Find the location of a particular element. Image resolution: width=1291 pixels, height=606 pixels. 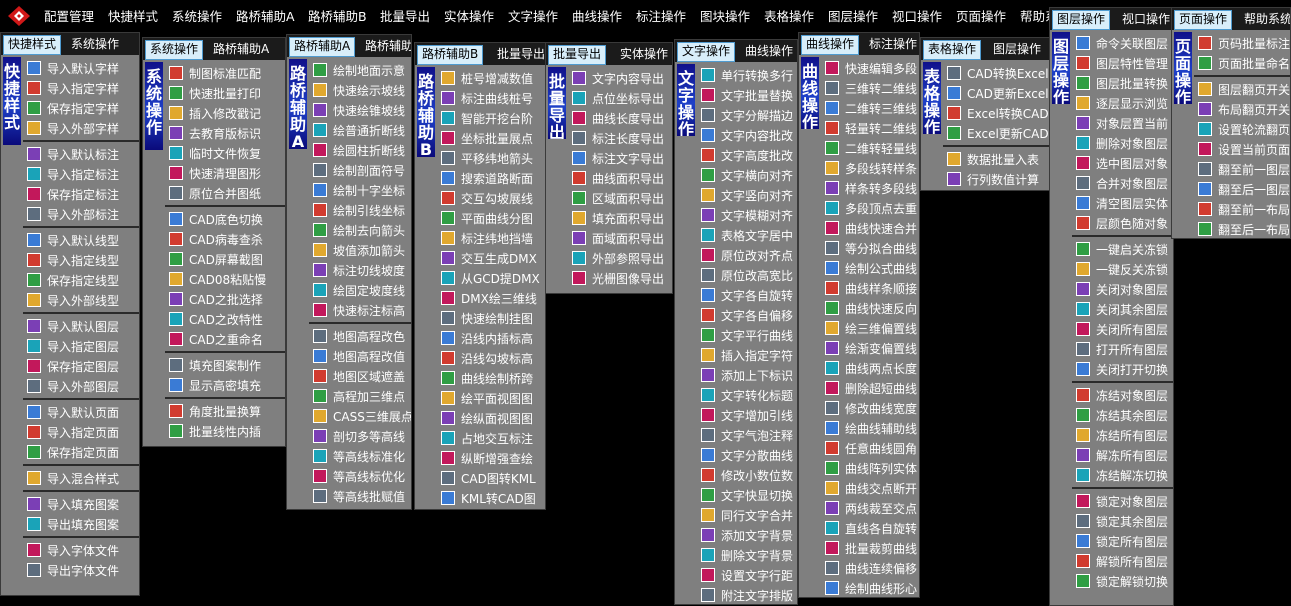

tool-item: 导入字体文件 is located at coordinates (81, 550).